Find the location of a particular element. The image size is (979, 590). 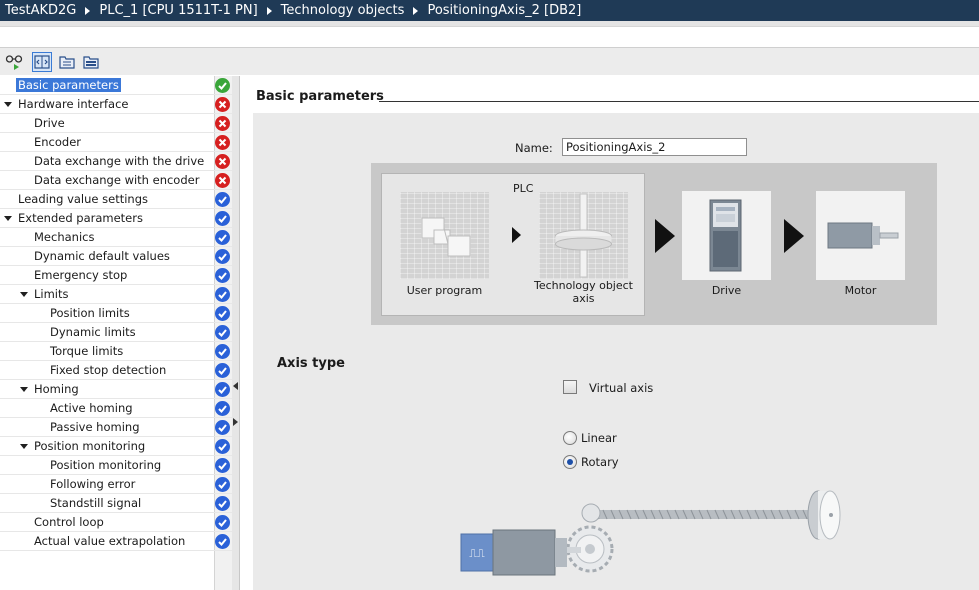

nav-item-label: Standstill signal is located at coordinates (96, 503).